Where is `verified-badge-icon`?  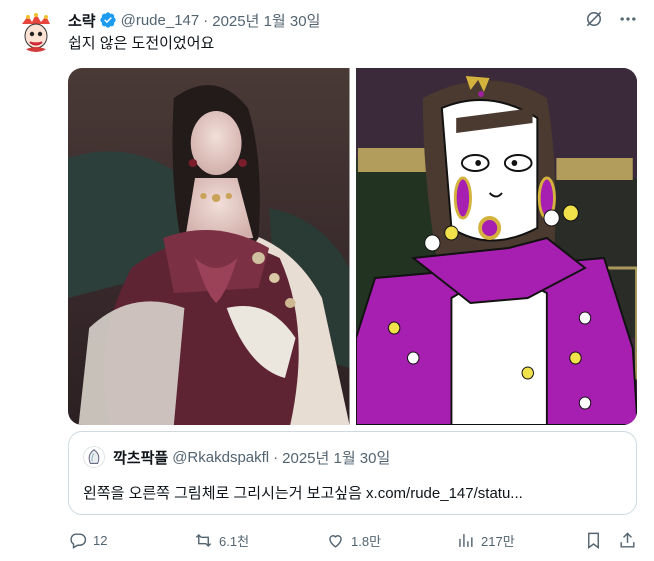 verified-badge-icon is located at coordinates (108, 20).